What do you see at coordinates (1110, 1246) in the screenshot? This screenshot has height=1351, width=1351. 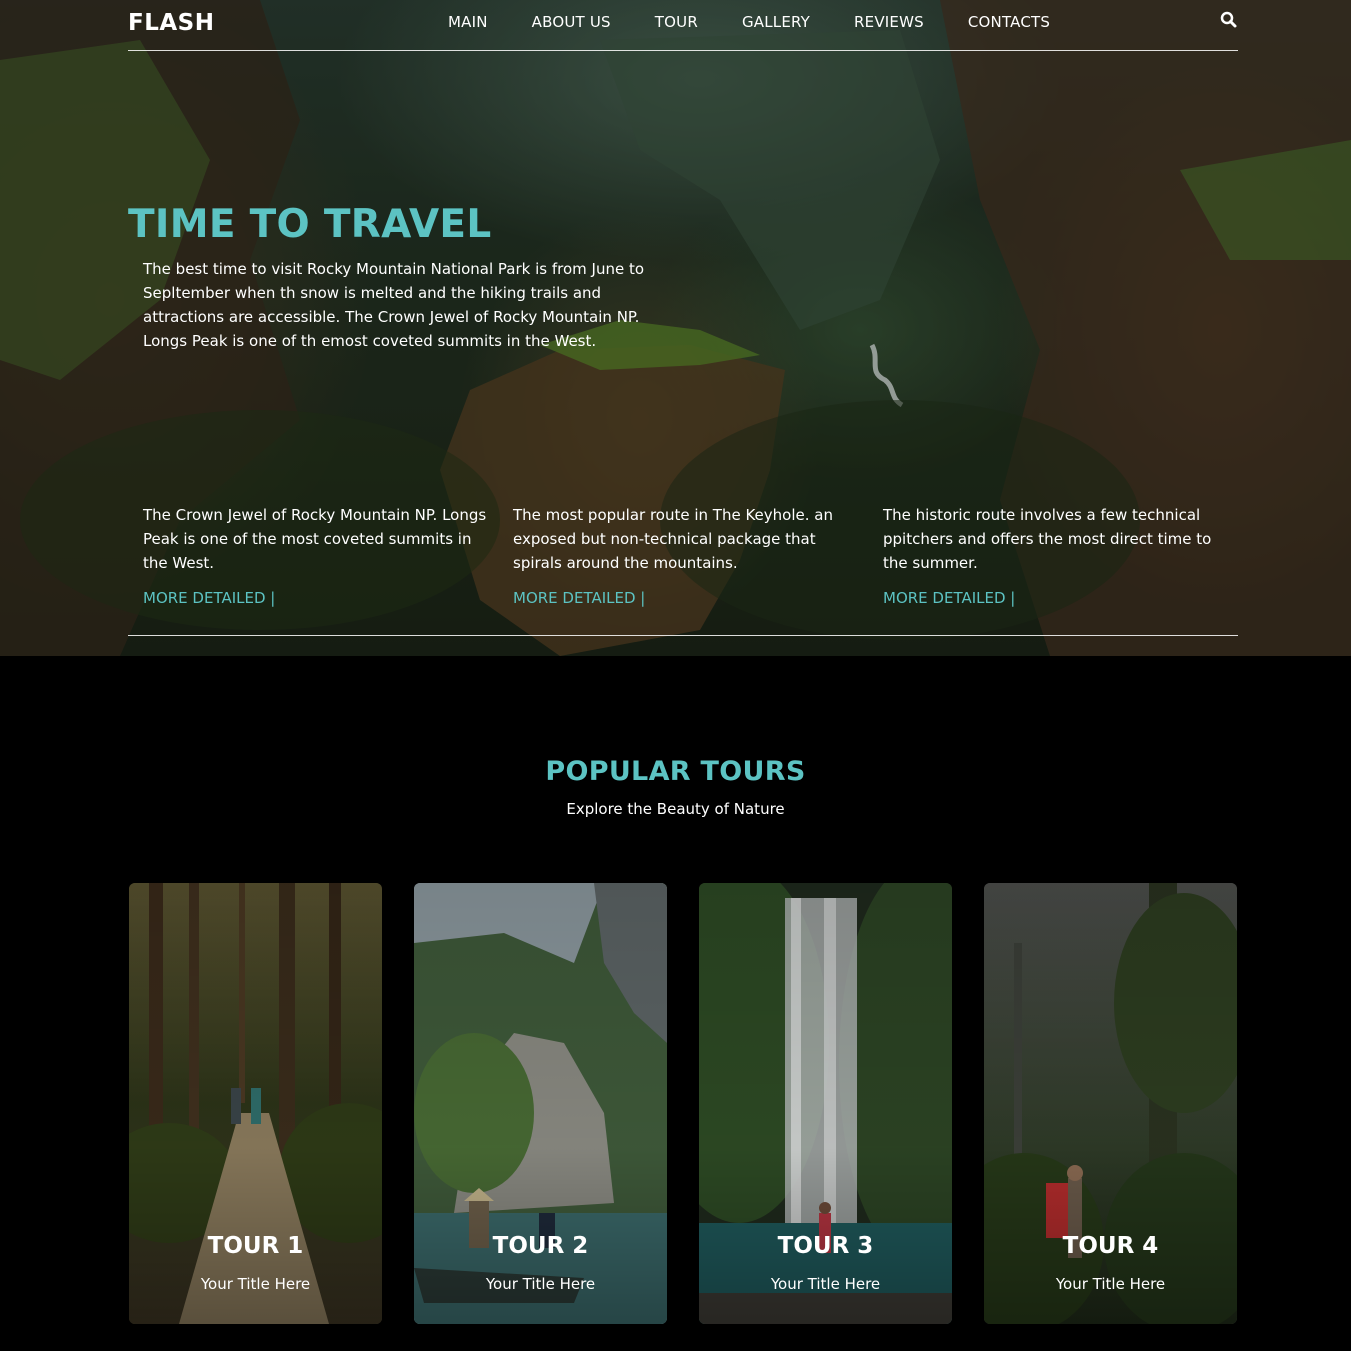 I see `tour-card-title: TOUR 4` at bounding box center [1110, 1246].